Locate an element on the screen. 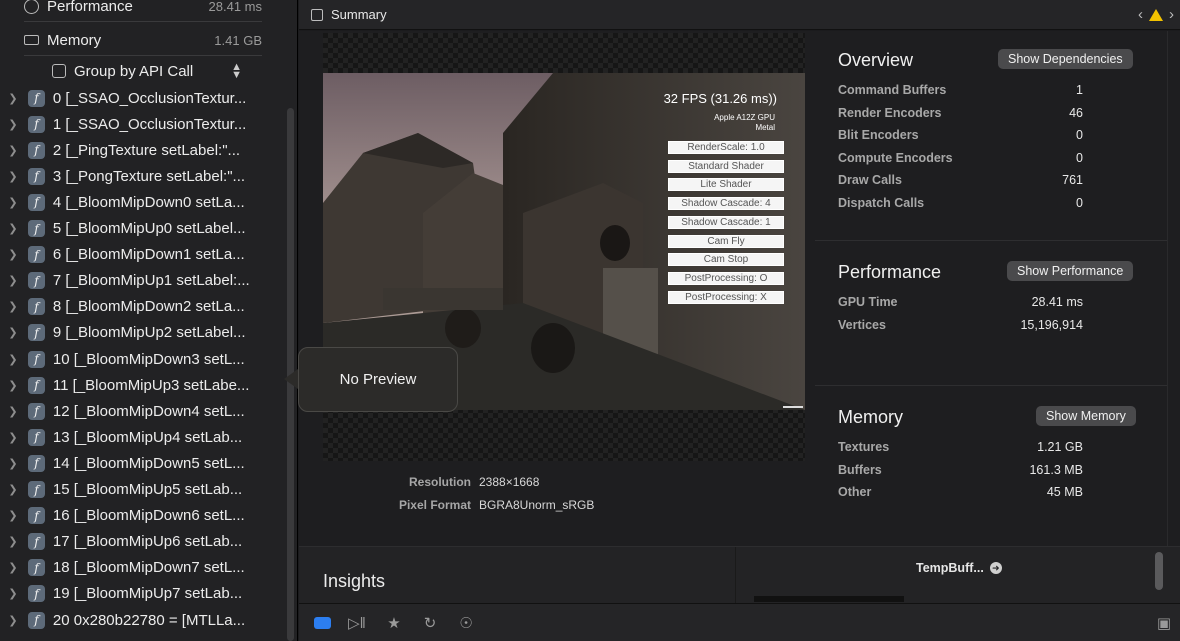  go-arrow-icon: ➜ is located at coordinates (995, 568).